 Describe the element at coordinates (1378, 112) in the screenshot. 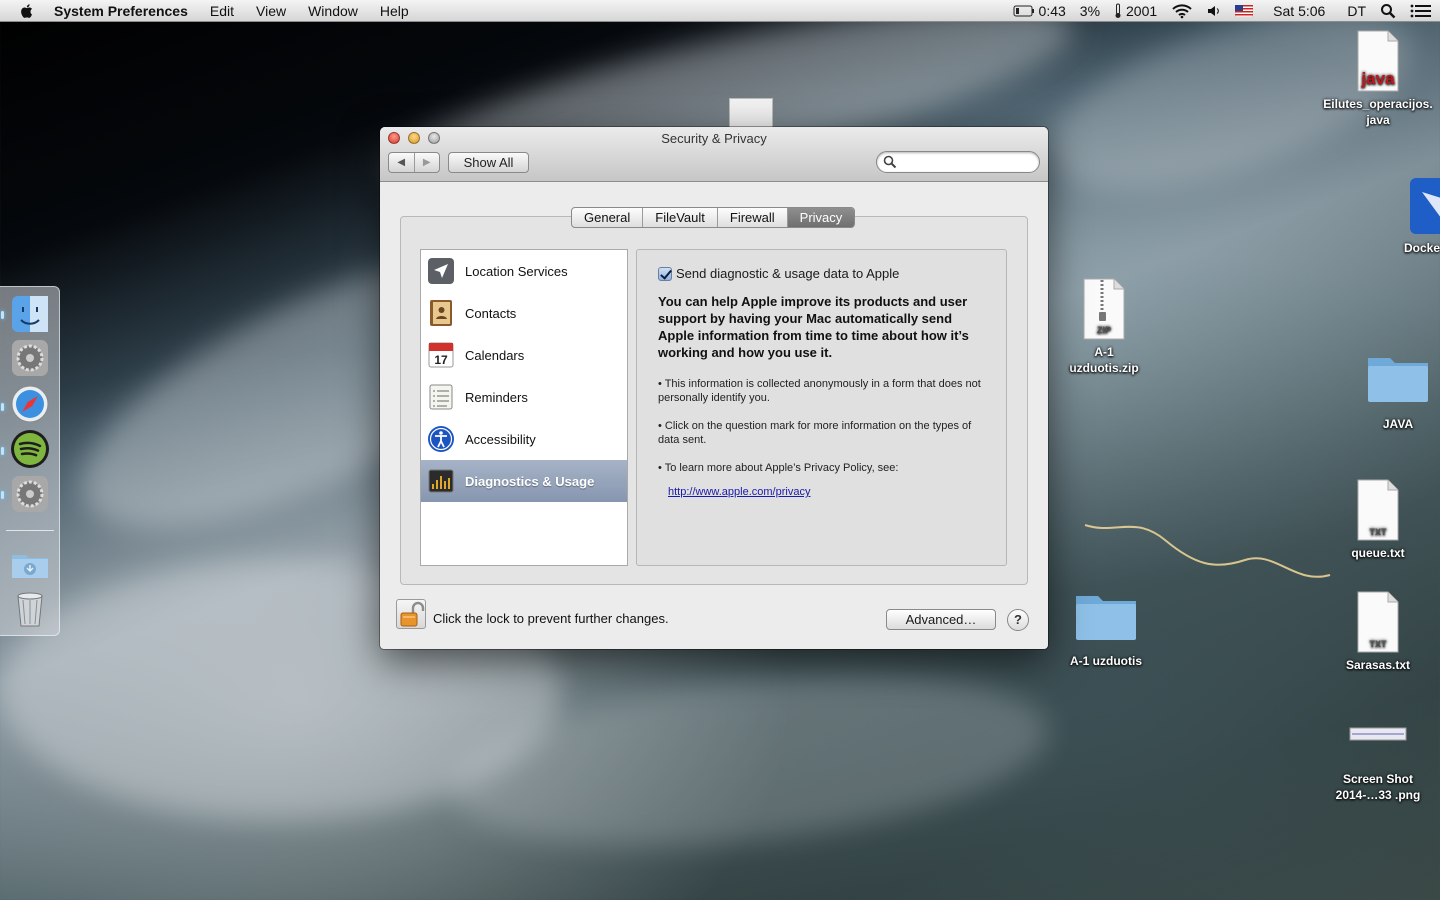

I see `desktop-icon-label: Eilutes_operacijos.java` at that location.